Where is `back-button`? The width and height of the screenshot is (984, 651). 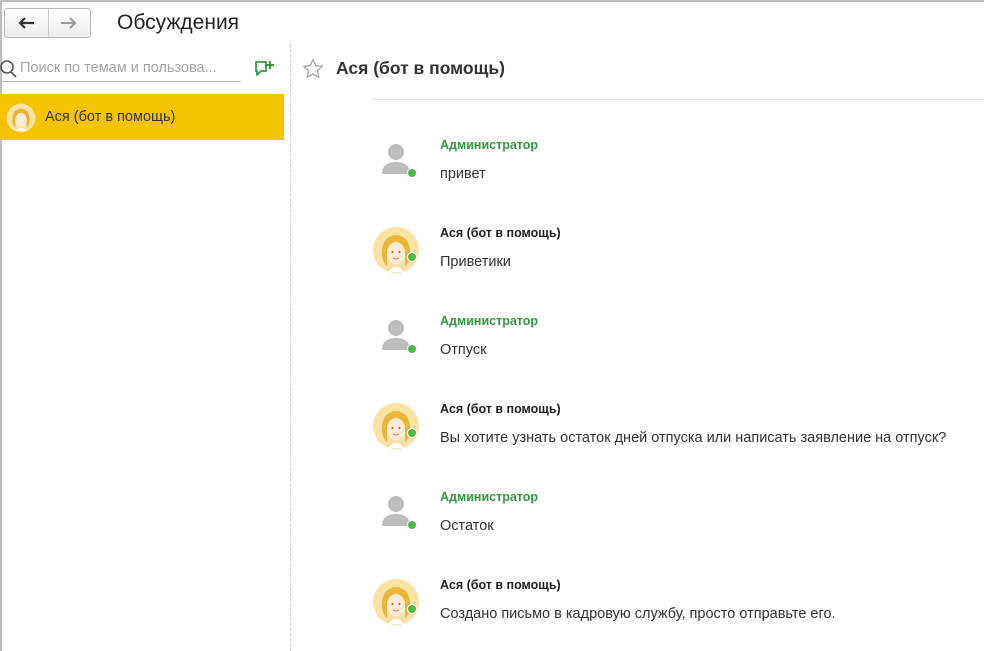 back-button is located at coordinates (26, 23).